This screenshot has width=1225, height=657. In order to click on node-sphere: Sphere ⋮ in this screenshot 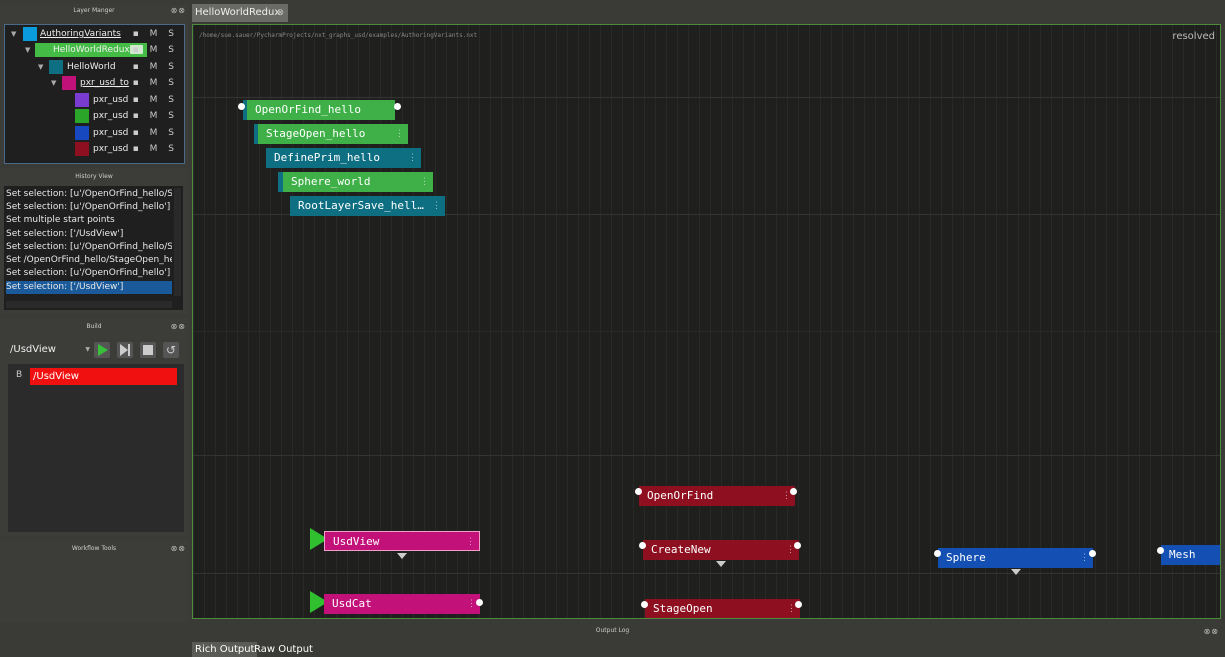, I will do `click(1015, 558)`.